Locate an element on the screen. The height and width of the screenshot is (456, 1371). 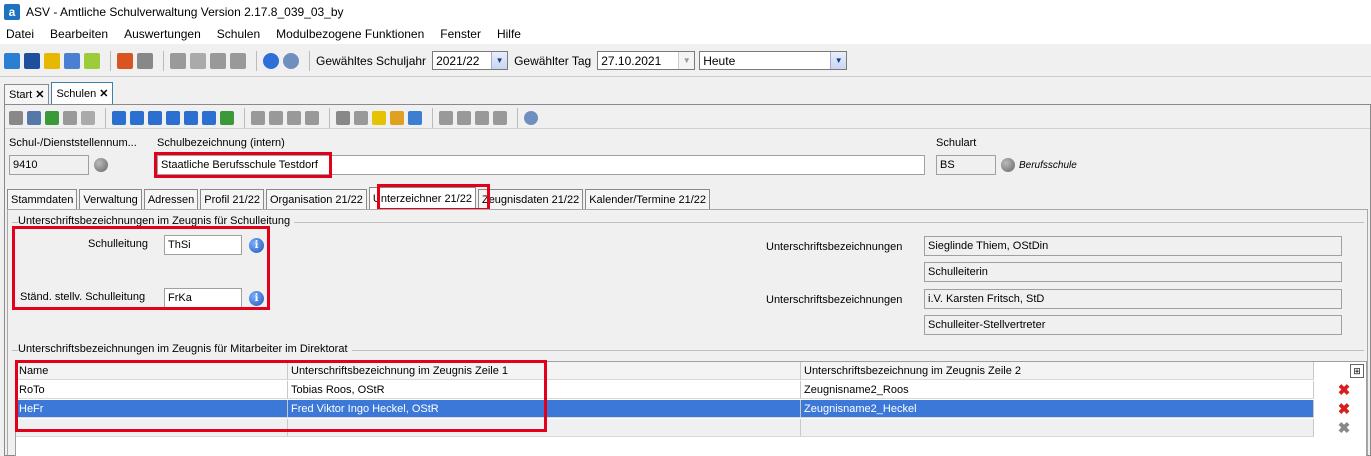
report-icon is located at coordinates (145, 60).